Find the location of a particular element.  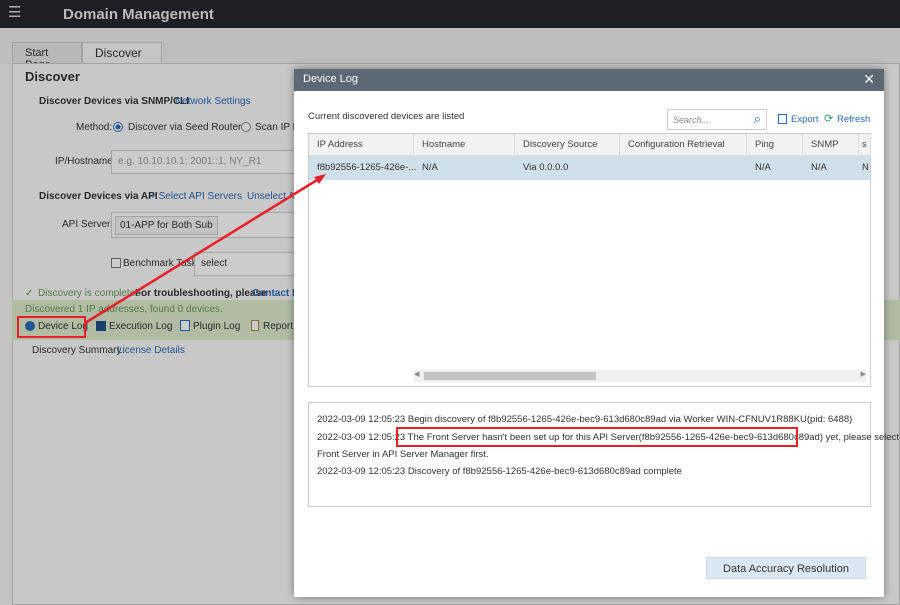

arrow-line is located at coordinates (203, 250).